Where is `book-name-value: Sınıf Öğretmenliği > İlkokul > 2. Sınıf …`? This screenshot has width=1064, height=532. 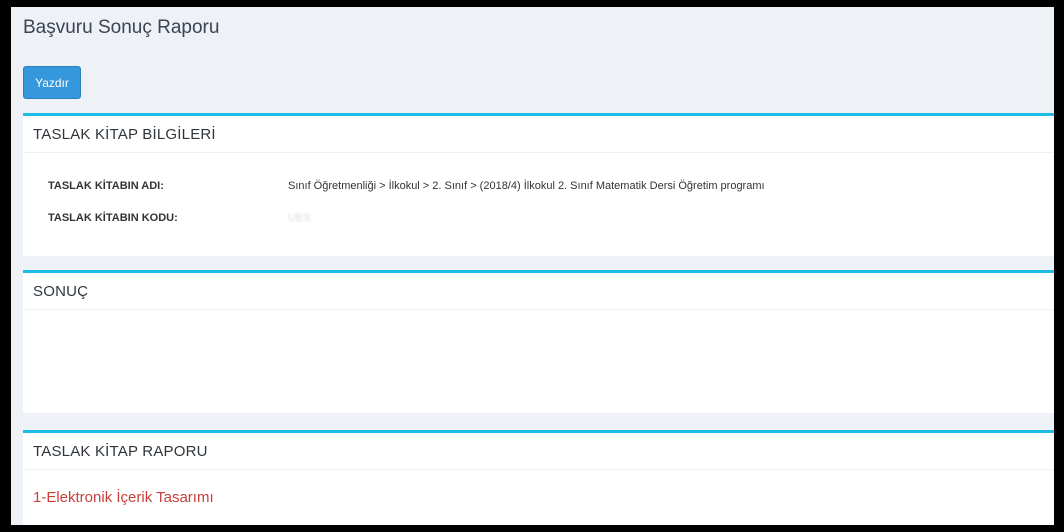 book-name-value: Sınıf Öğretmenliği > İlkokul > 2. Sınıf … is located at coordinates (526, 186).